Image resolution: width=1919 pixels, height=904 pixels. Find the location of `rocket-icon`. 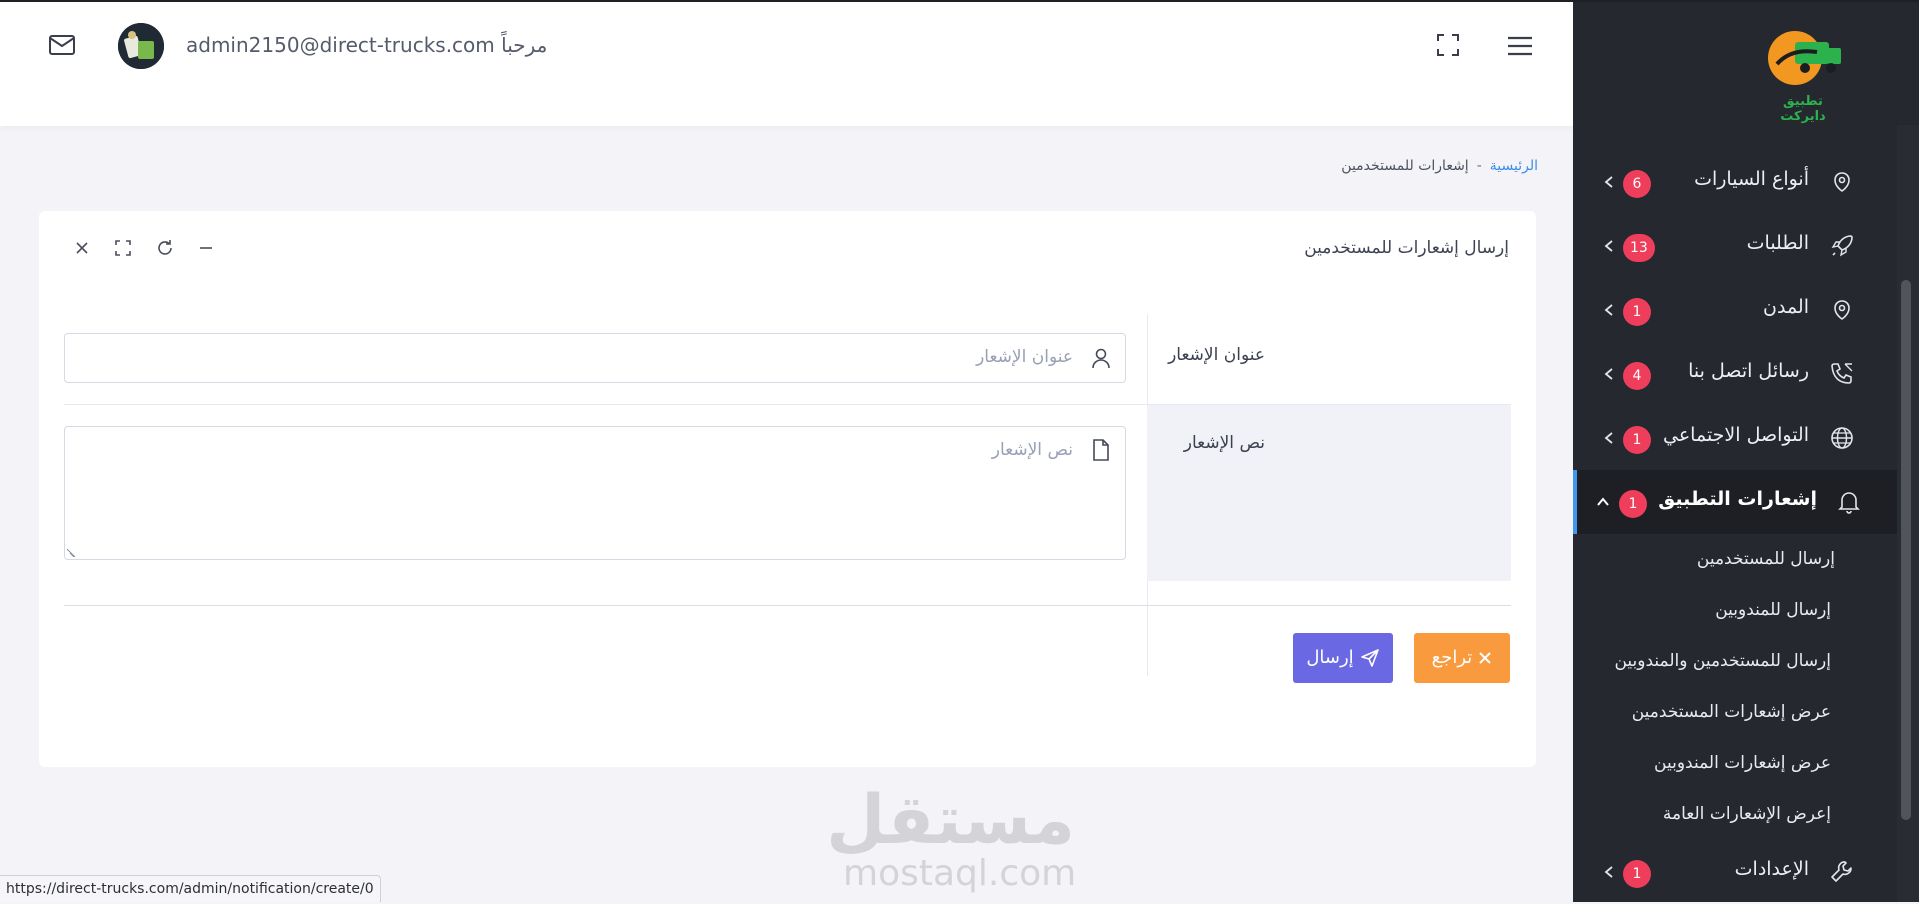

rocket-icon is located at coordinates (1842, 246).